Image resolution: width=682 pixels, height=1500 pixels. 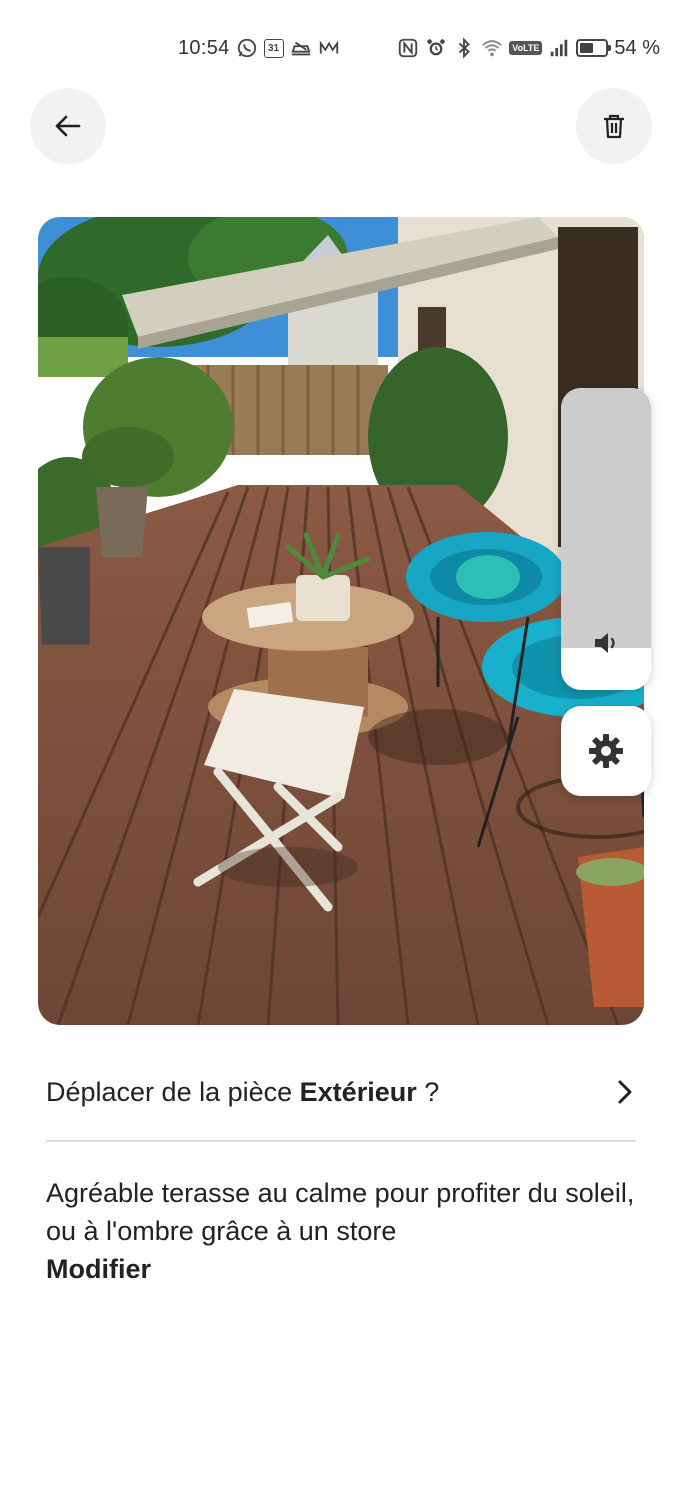 What do you see at coordinates (559, 48) in the screenshot?
I see `signal-icon` at bounding box center [559, 48].